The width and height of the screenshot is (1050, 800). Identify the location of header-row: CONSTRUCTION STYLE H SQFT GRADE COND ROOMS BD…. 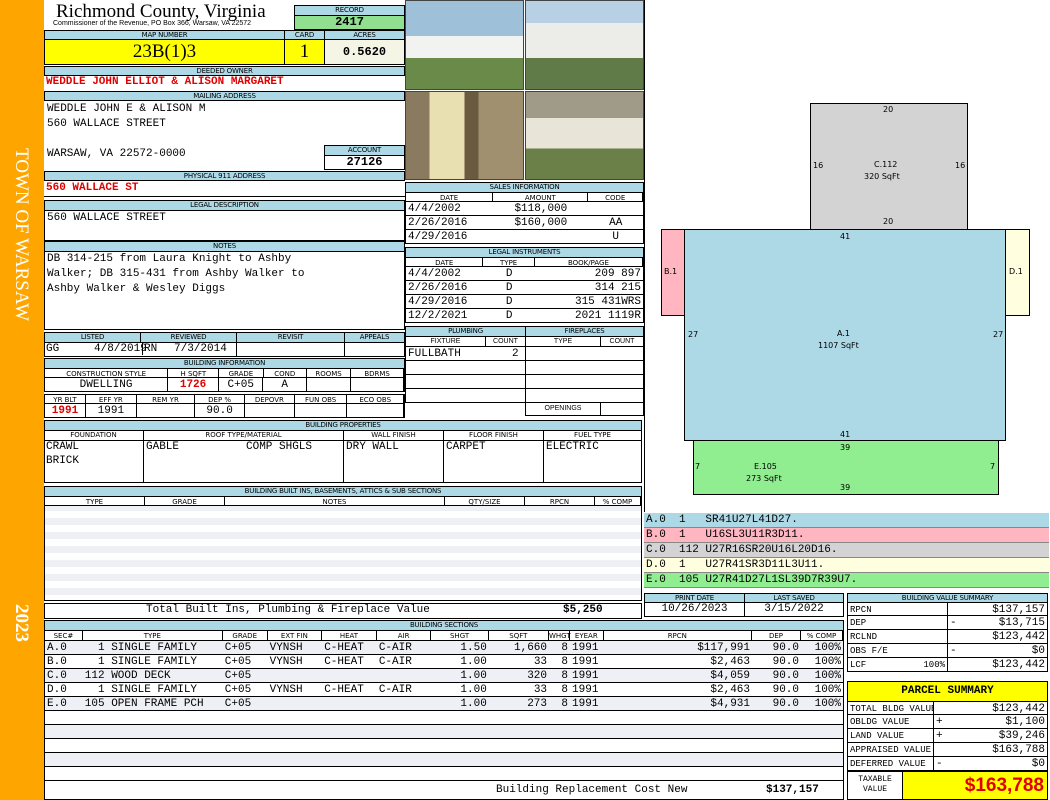
(224, 373).